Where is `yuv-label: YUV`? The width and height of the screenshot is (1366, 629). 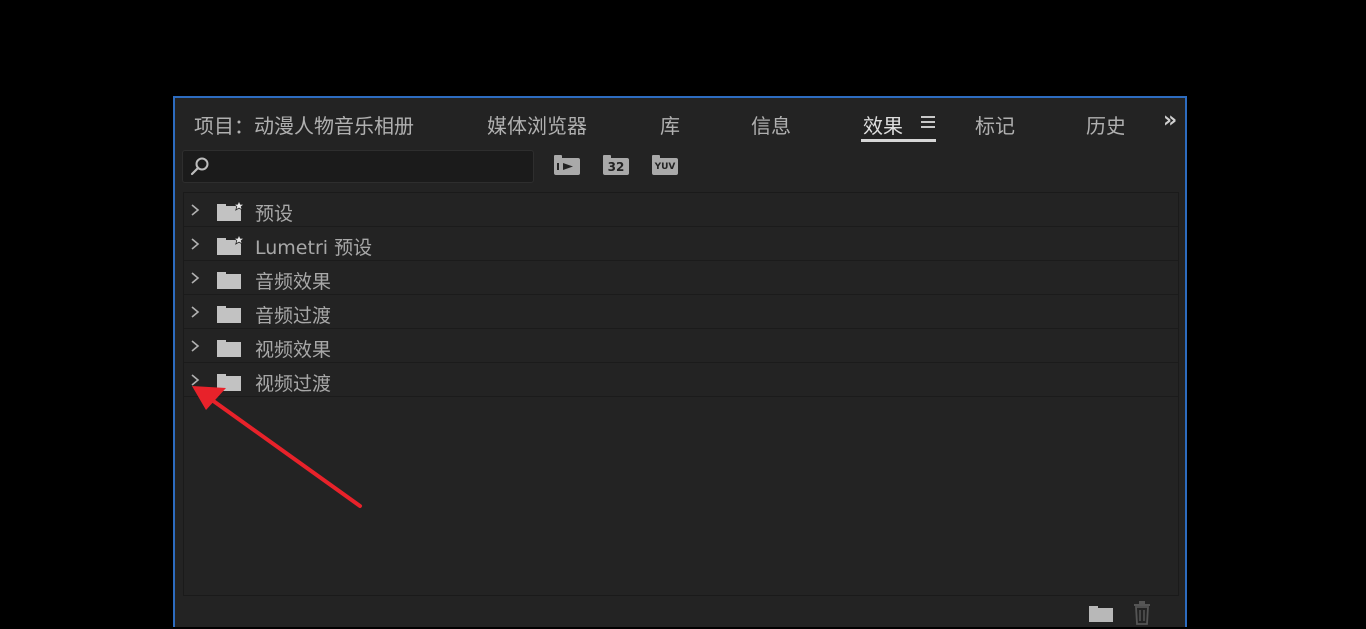
yuv-label: YUV is located at coordinates (665, 167).